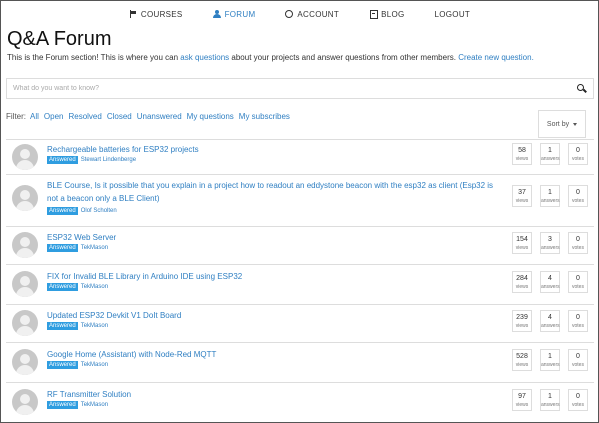 Image resolution: width=599 pixels, height=423 pixels. What do you see at coordinates (99, 211) in the screenshot?
I see `author-link: Olof Scholten` at bounding box center [99, 211].